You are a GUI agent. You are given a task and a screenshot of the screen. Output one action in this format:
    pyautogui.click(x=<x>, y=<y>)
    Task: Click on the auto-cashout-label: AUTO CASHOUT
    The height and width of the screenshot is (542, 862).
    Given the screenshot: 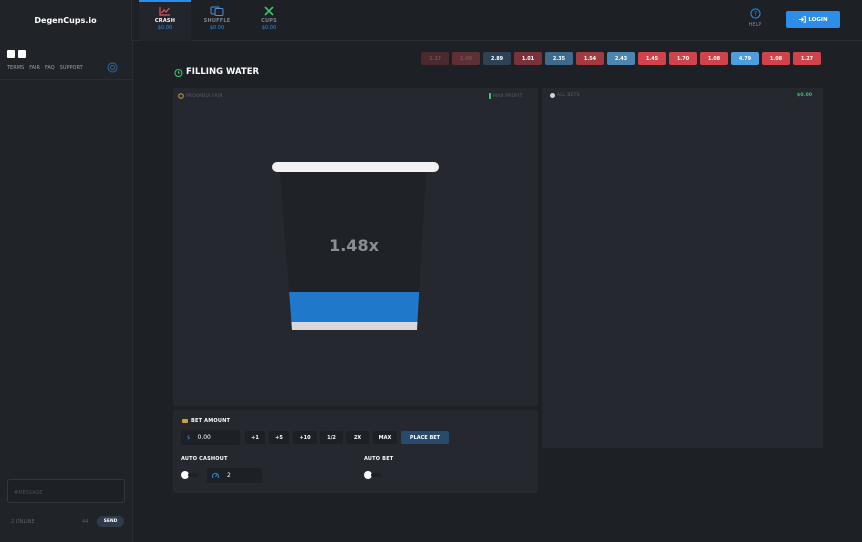 What is the action you would take?
    pyautogui.click(x=204, y=459)
    